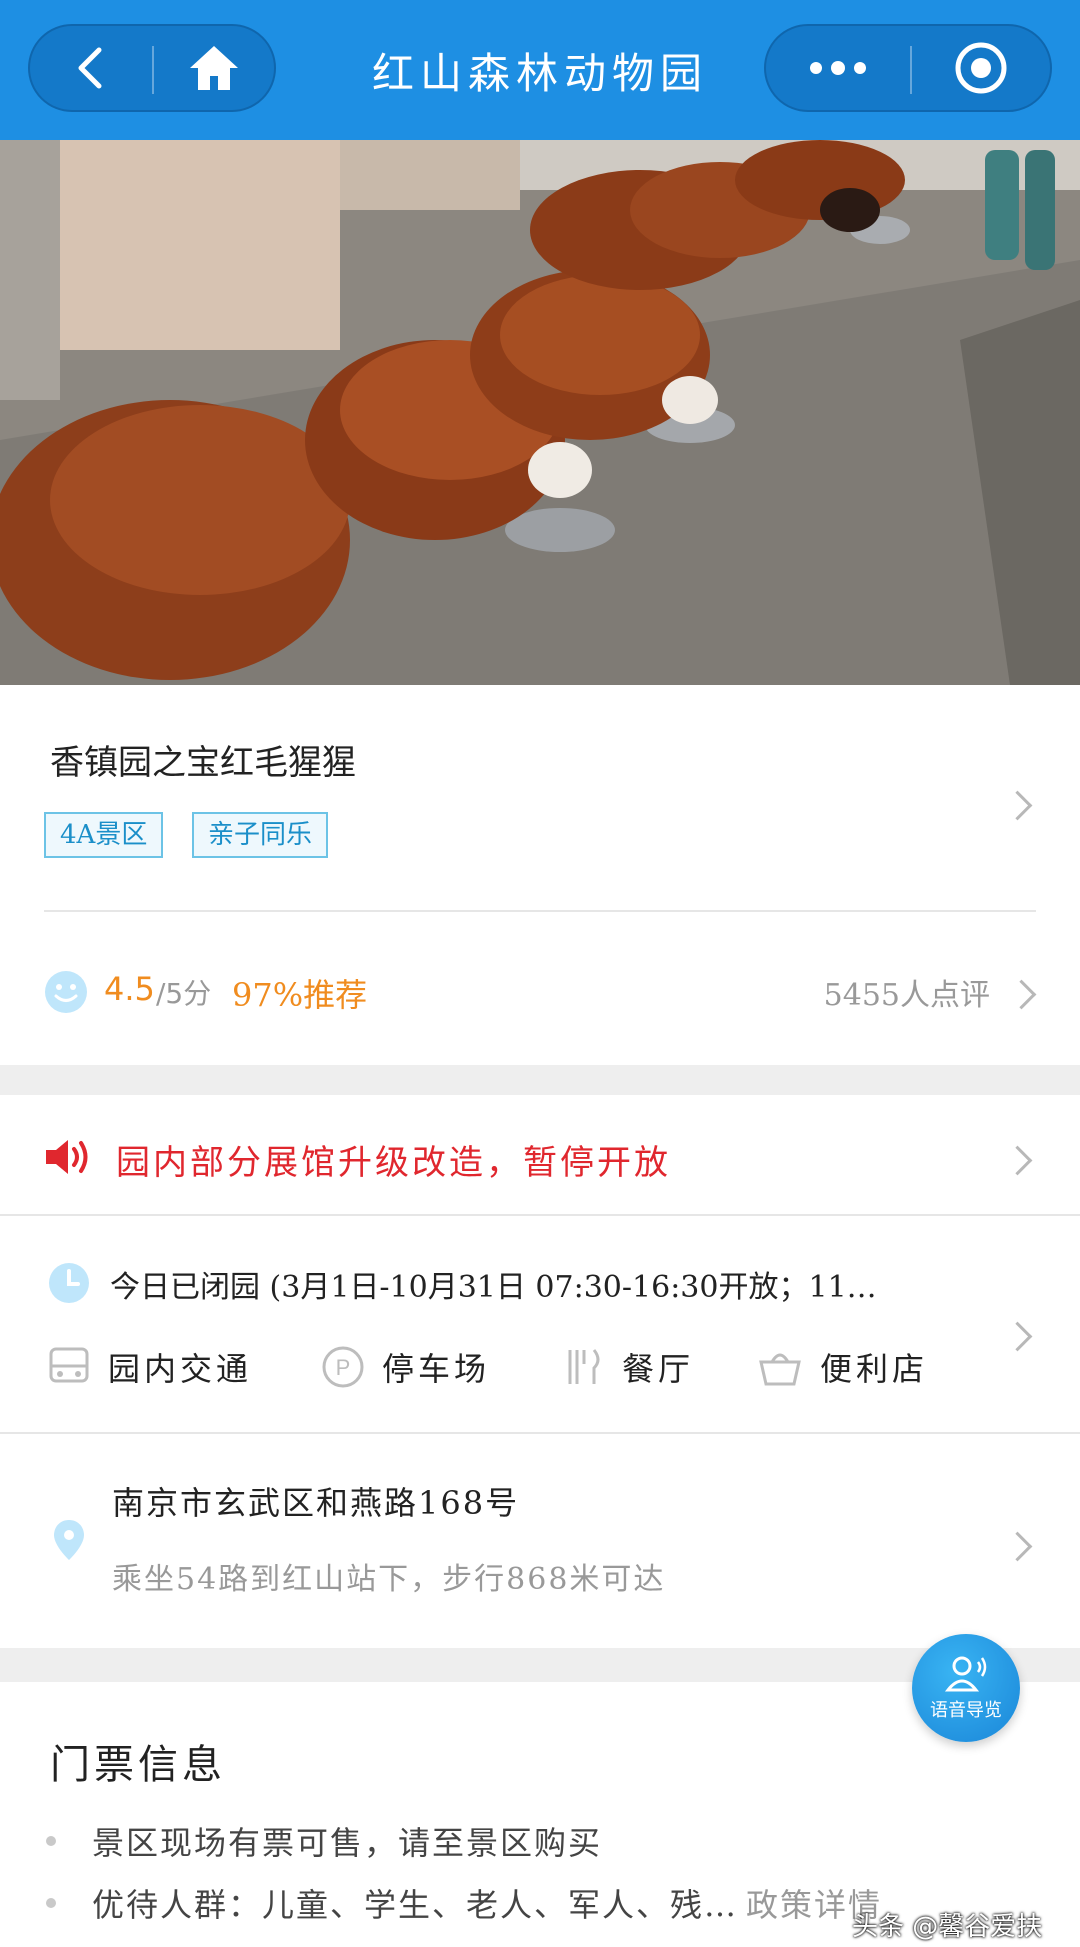  I want to click on watermark-text: 头条 @馨谷爱扶, so click(947, 1927).